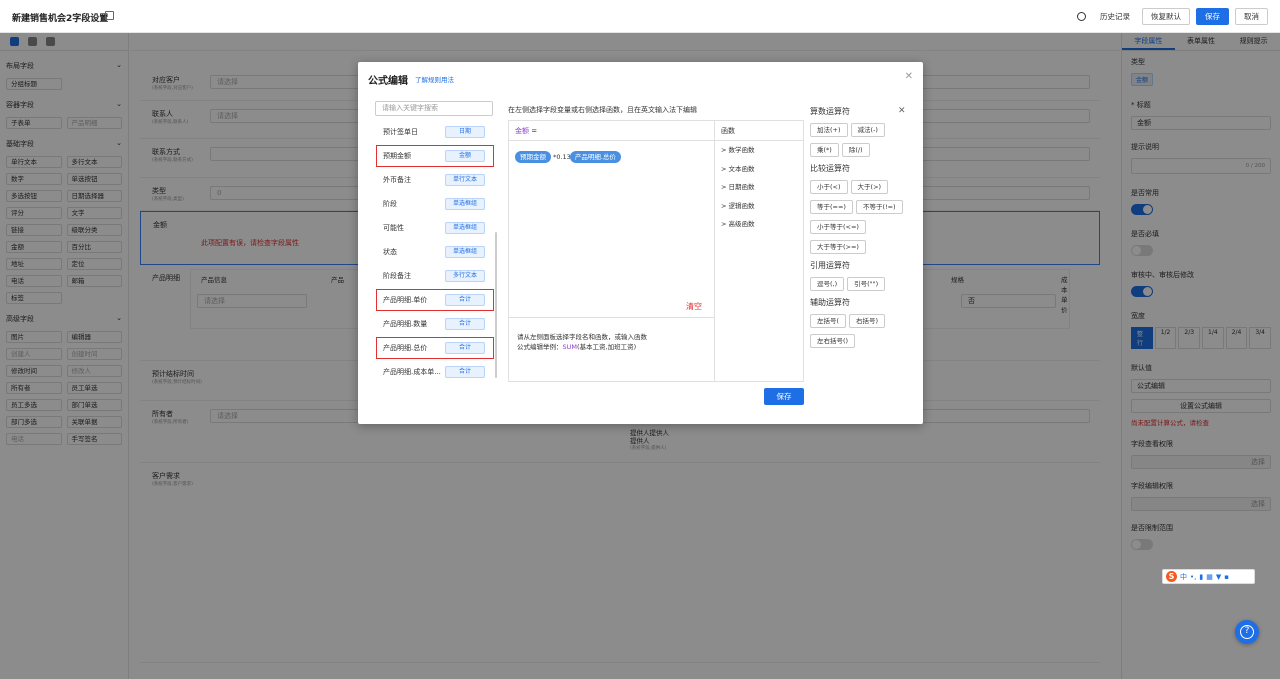  What do you see at coordinates (496, 305) in the screenshot?
I see `list-scrollbar` at bounding box center [496, 305].